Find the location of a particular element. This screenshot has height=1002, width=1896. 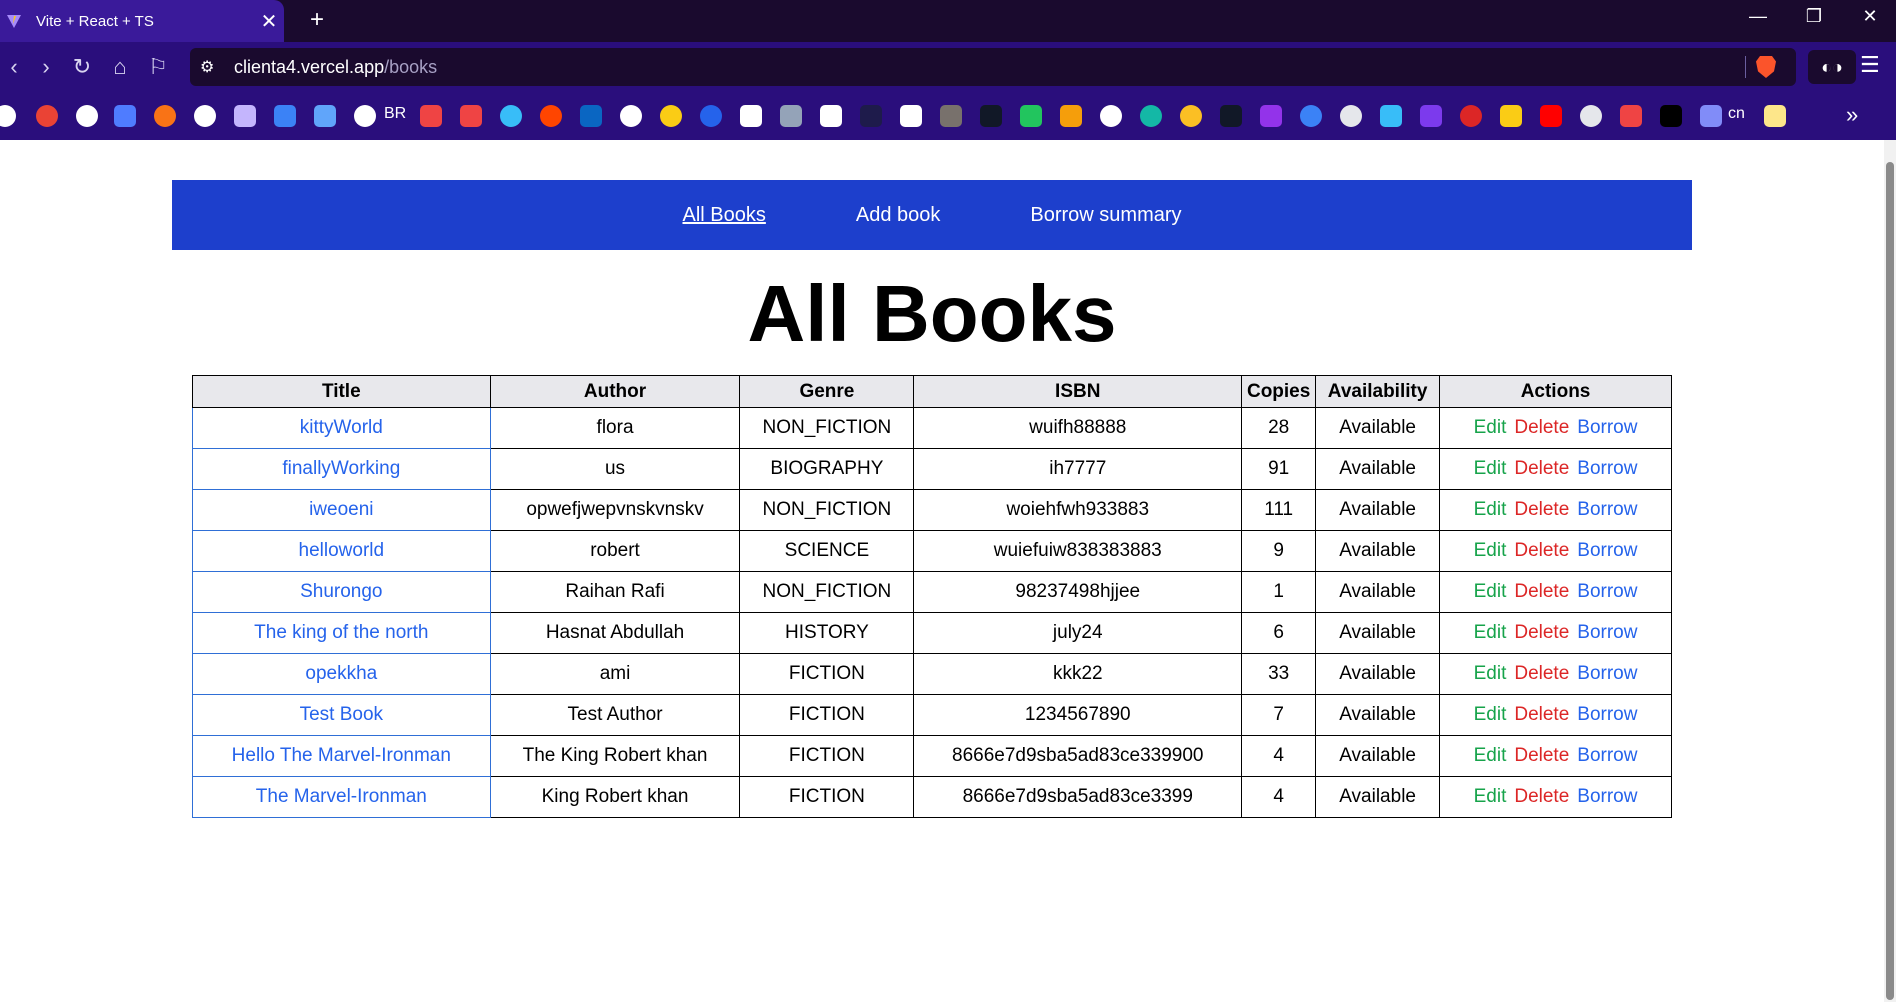

home-button: ⌂ is located at coordinates (120, 67).